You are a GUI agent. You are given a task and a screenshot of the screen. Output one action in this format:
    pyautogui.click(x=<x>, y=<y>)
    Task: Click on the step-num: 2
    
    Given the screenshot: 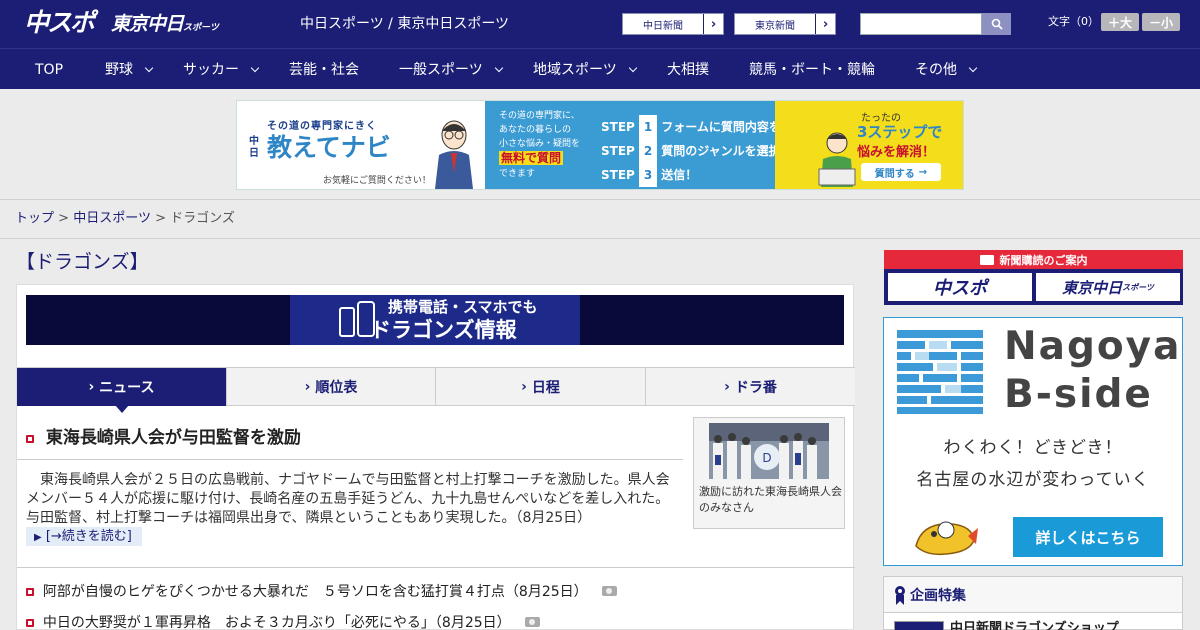 What is the action you would take?
    pyautogui.click(x=648, y=151)
    